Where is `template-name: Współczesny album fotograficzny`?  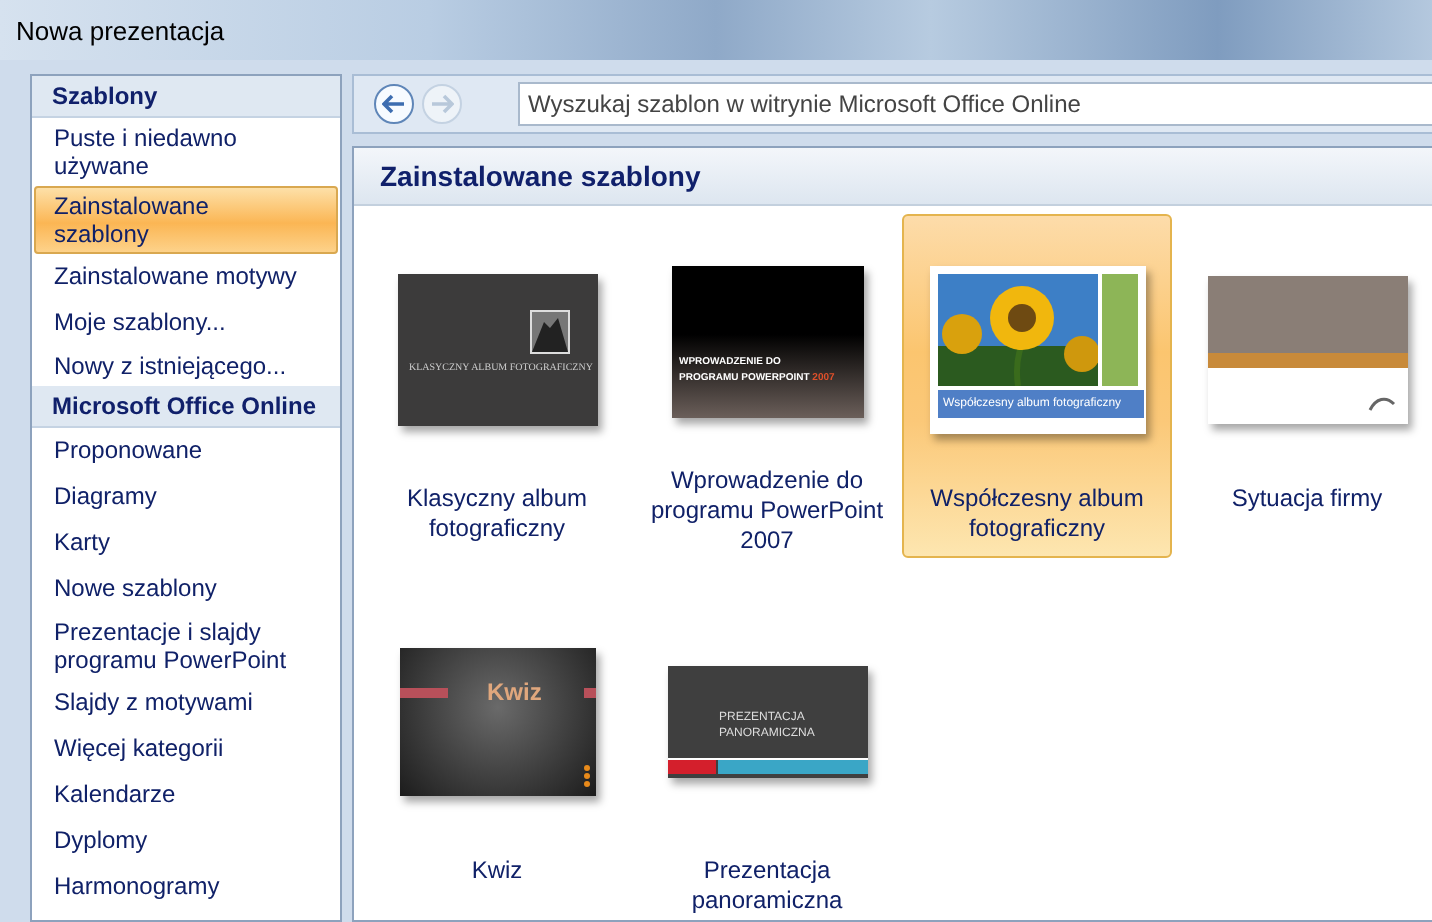
template-name: Współczesny album fotograficzny is located at coordinates (1037, 514).